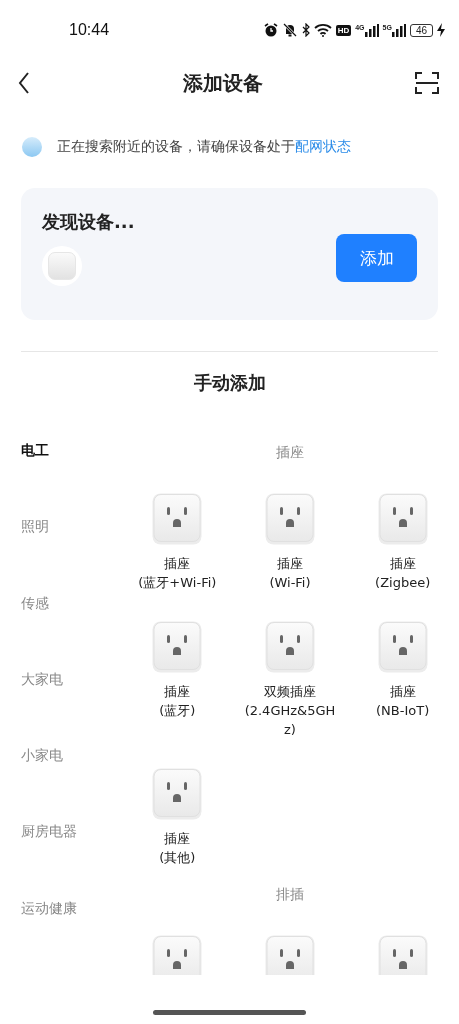 The height and width of the screenshot is (1024, 459). What do you see at coordinates (62, 266) in the screenshot?
I see `device-icon` at bounding box center [62, 266].